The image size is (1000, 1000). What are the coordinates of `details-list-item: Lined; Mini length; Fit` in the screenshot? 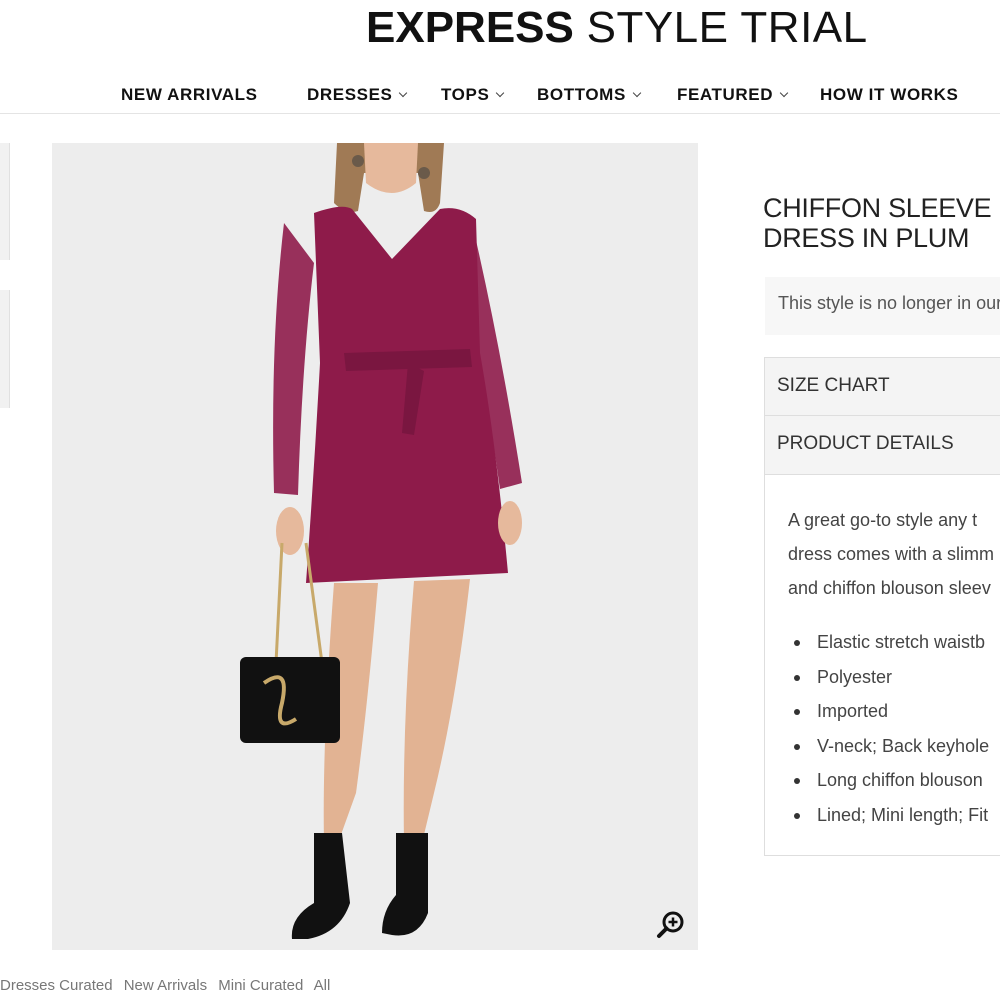 It's located at (894, 815).